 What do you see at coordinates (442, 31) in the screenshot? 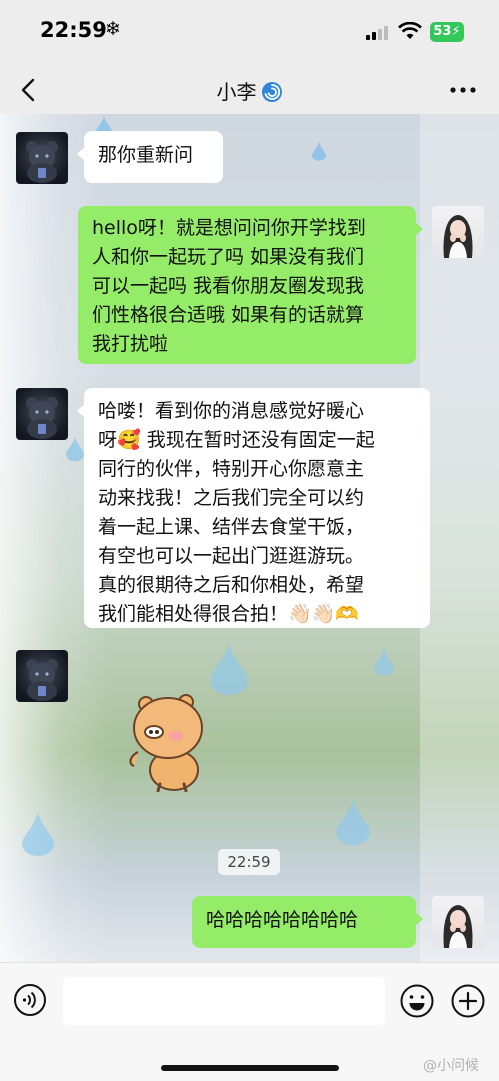
I see `battery-level: 53` at bounding box center [442, 31].